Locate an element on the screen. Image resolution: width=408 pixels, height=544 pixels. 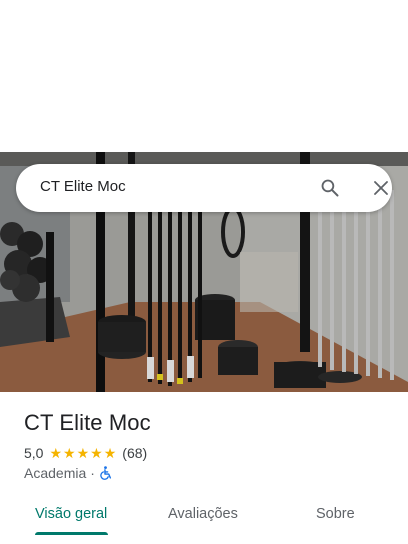
wheelchair-icon is located at coordinates (105, 473).